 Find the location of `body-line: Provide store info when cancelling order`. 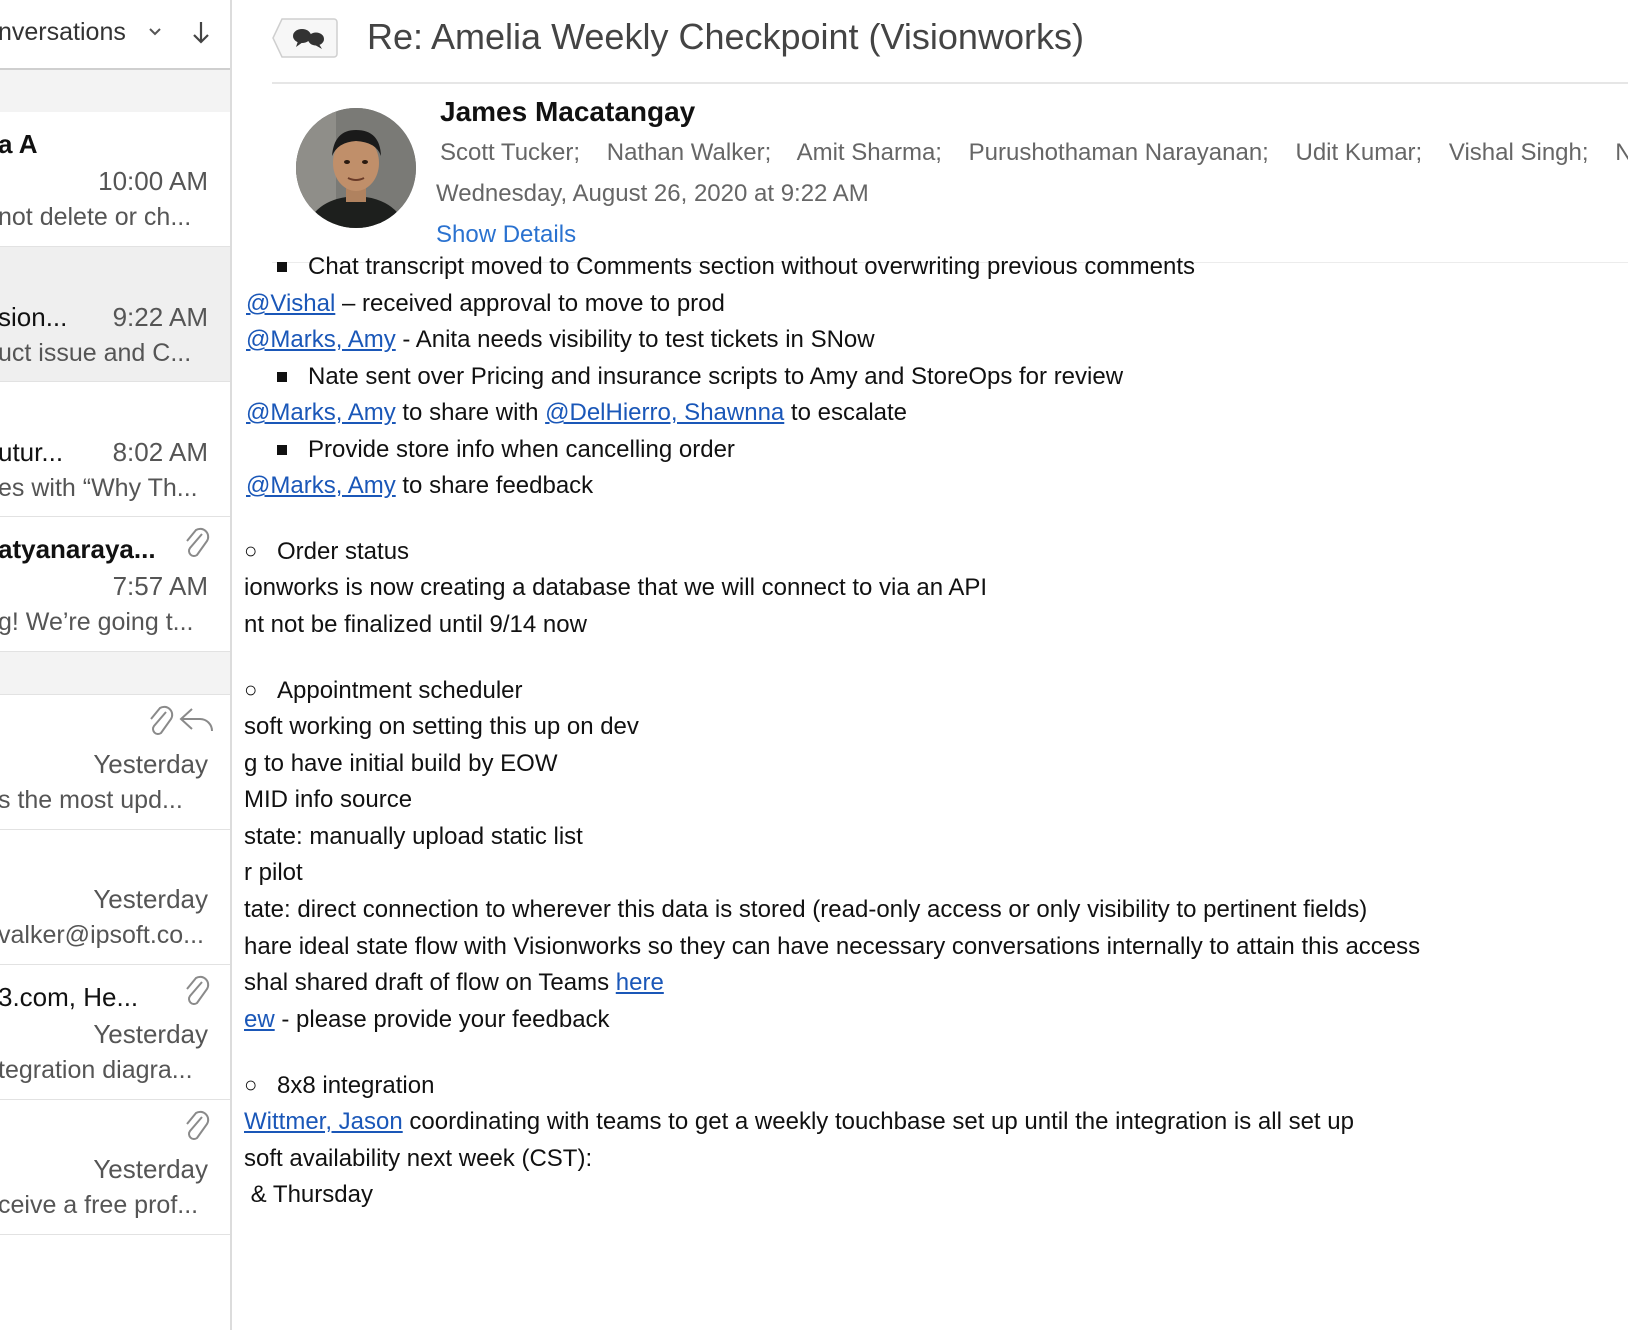

body-line: Provide store info when cancelling order is located at coordinates (521, 449).